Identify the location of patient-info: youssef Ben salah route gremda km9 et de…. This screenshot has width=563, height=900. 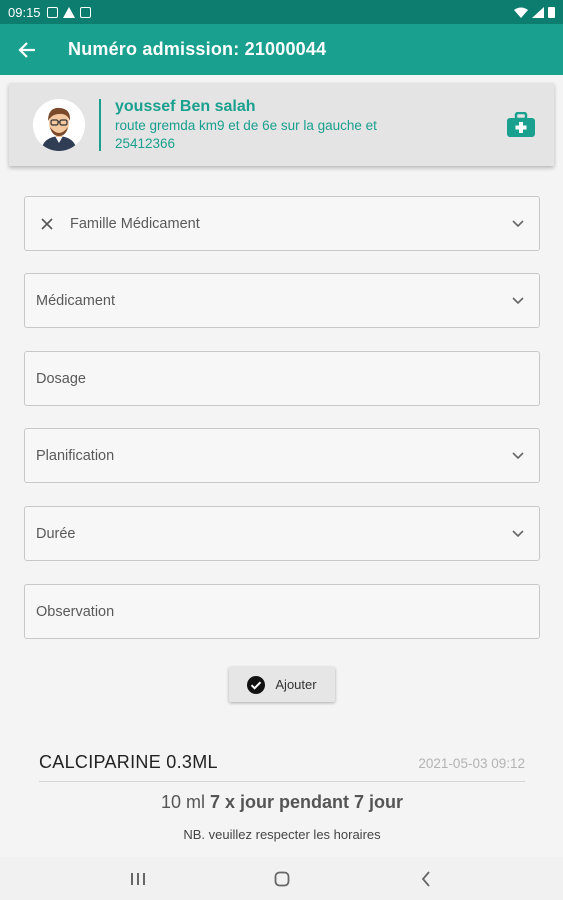
(310, 125).